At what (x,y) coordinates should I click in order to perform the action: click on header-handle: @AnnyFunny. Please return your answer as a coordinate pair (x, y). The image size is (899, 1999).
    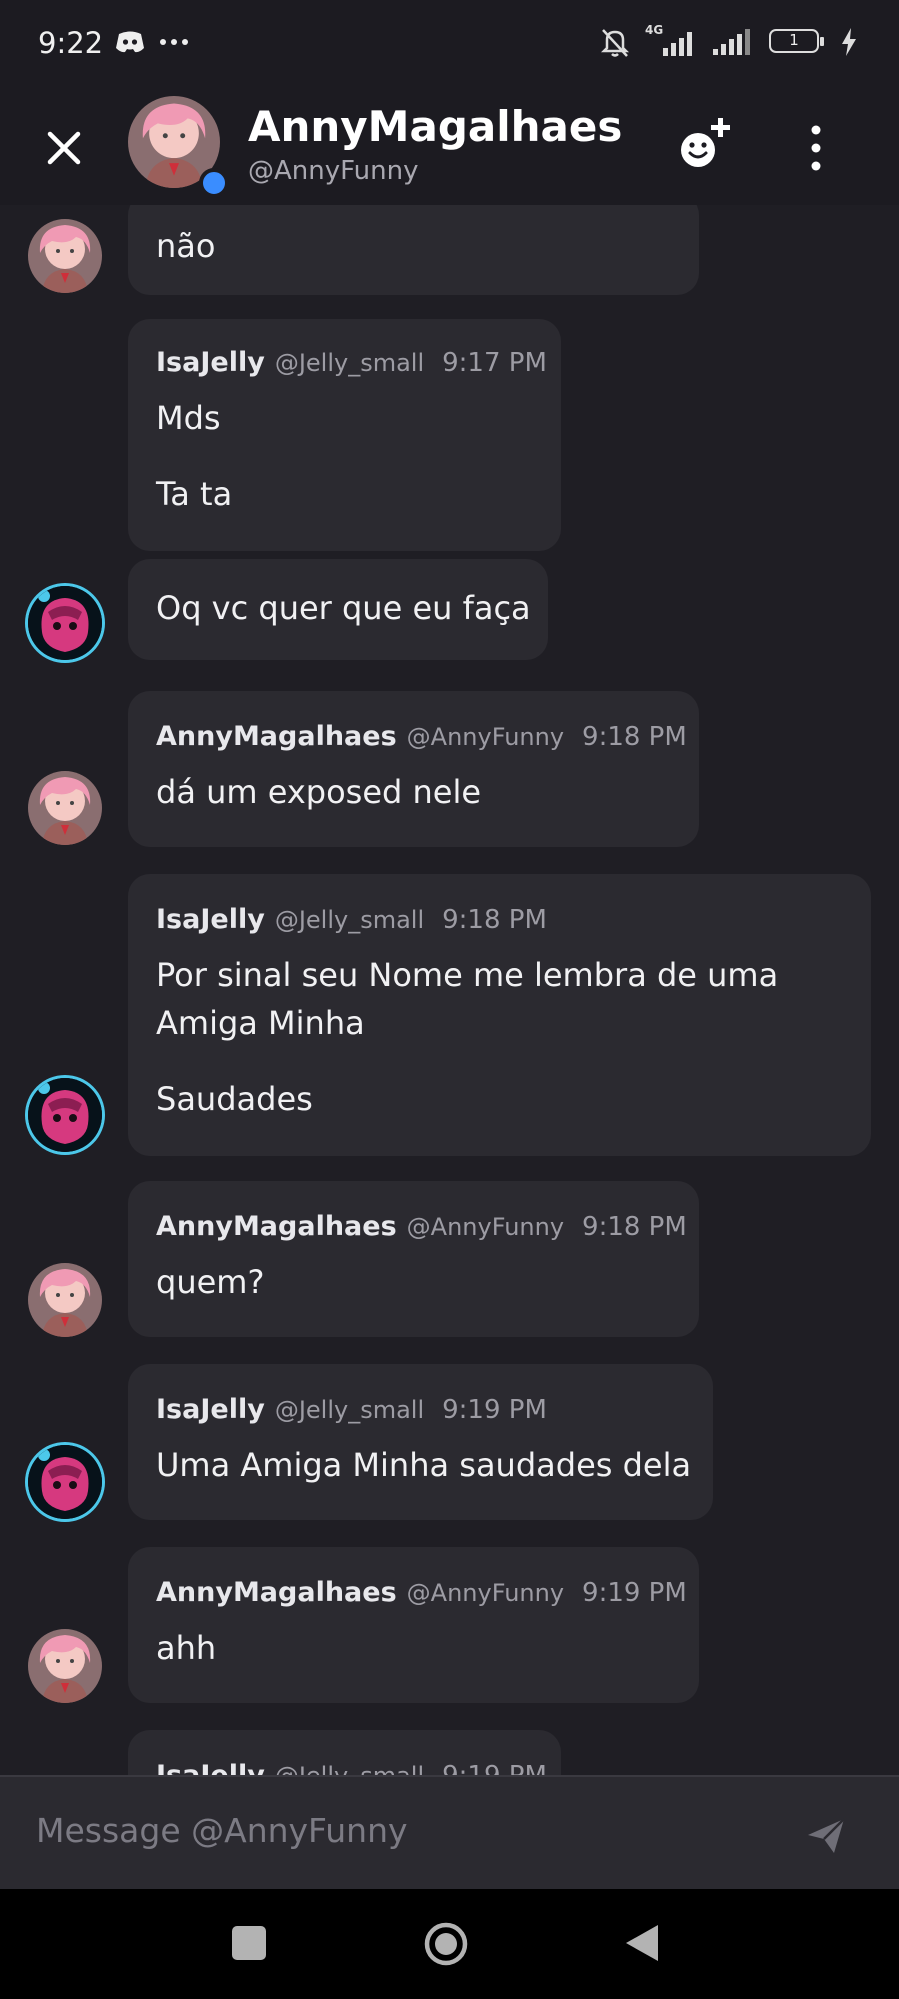
    Looking at the image, I should click on (333, 171).